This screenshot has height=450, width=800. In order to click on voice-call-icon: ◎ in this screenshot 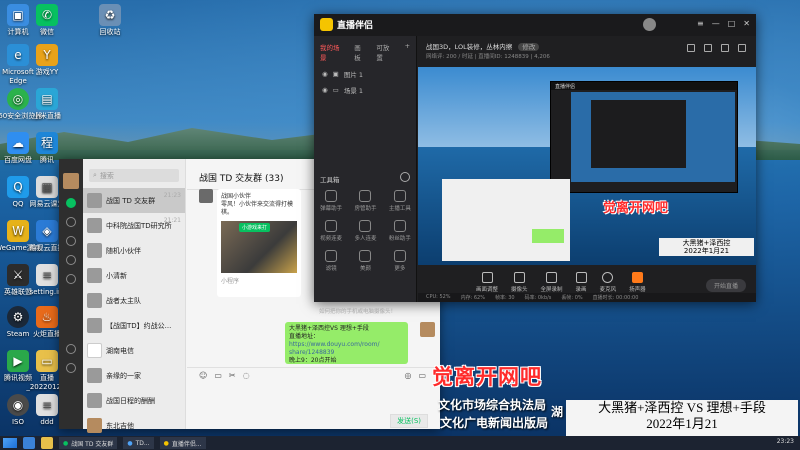, I will do `click(407, 375)`.